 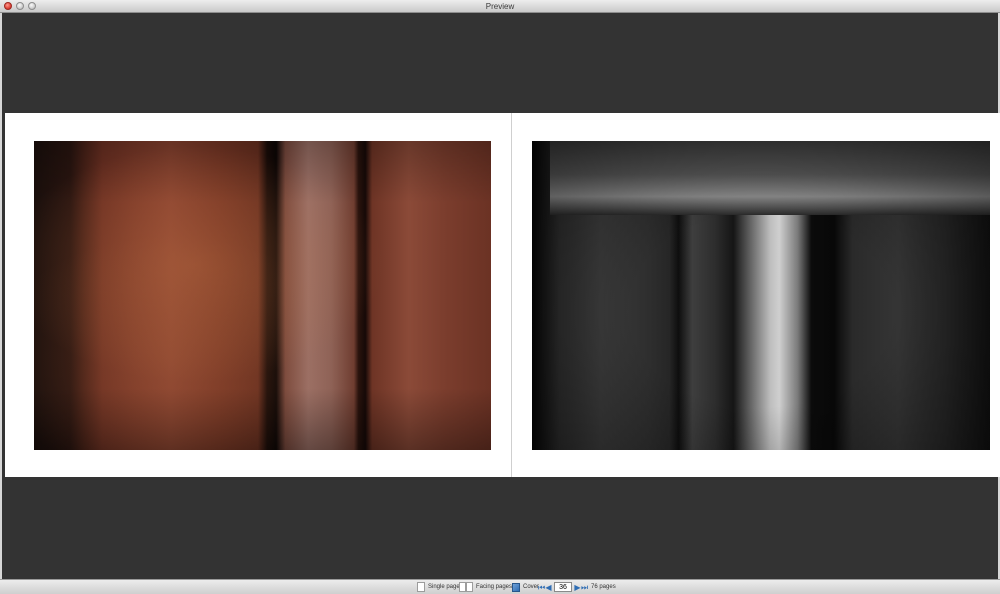 I want to click on title-bar: Preview, so click(x=500, y=6).